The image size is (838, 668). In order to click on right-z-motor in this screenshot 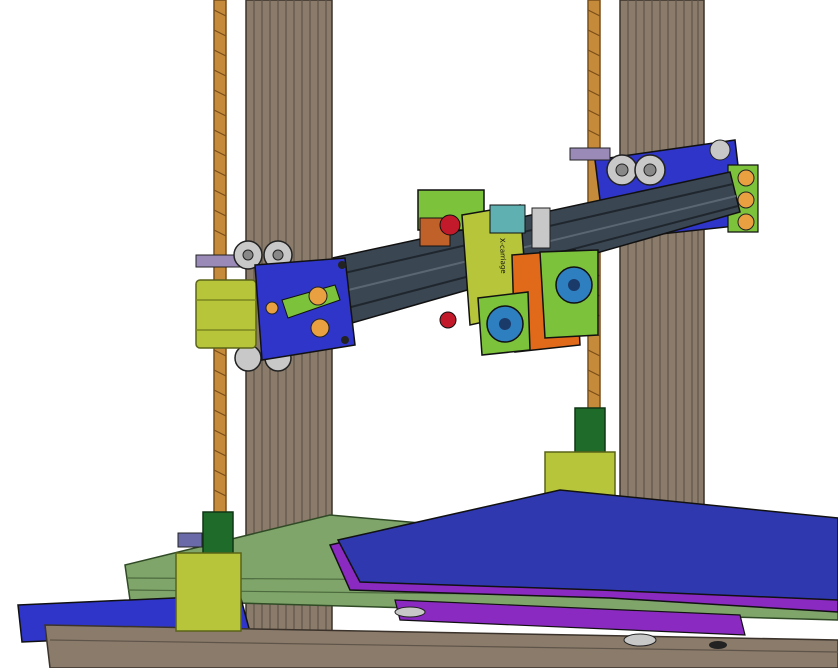, I will do `click(580, 452)`.